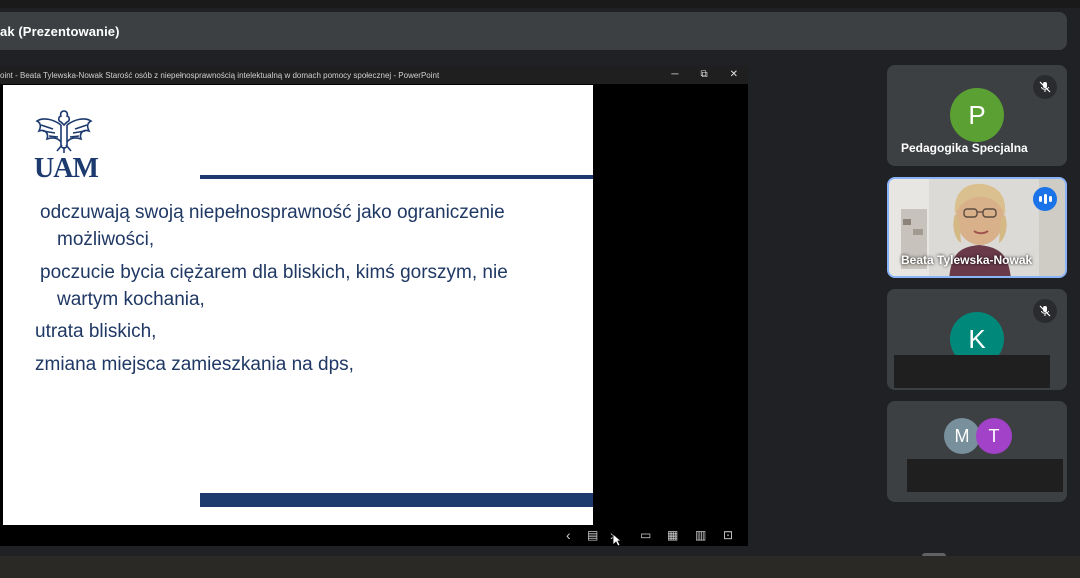 This screenshot has width=1080, height=578. Describe the element at coordinates (700, 535) in the screenshot. I see `reading-view-icon: ▥` at that location.